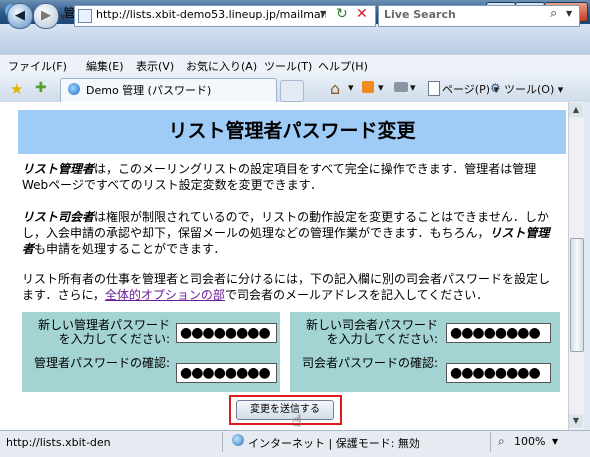 This screenshot has width=590, height=457. Describe the element at coordinates (362, 14) in the screenshot. I see `stop-icon: ✕` at that location.